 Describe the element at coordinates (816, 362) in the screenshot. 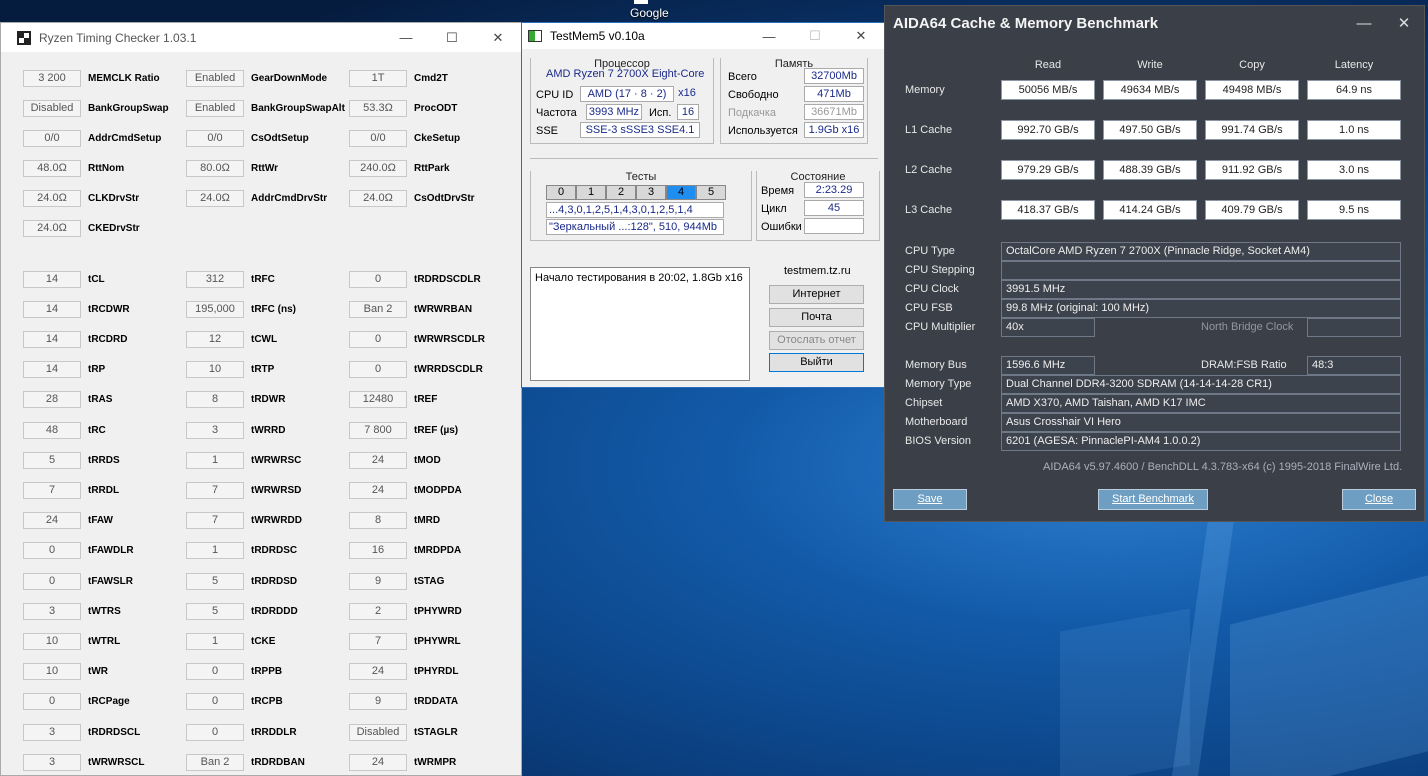

I see `exit-button: Выйти` at that location.